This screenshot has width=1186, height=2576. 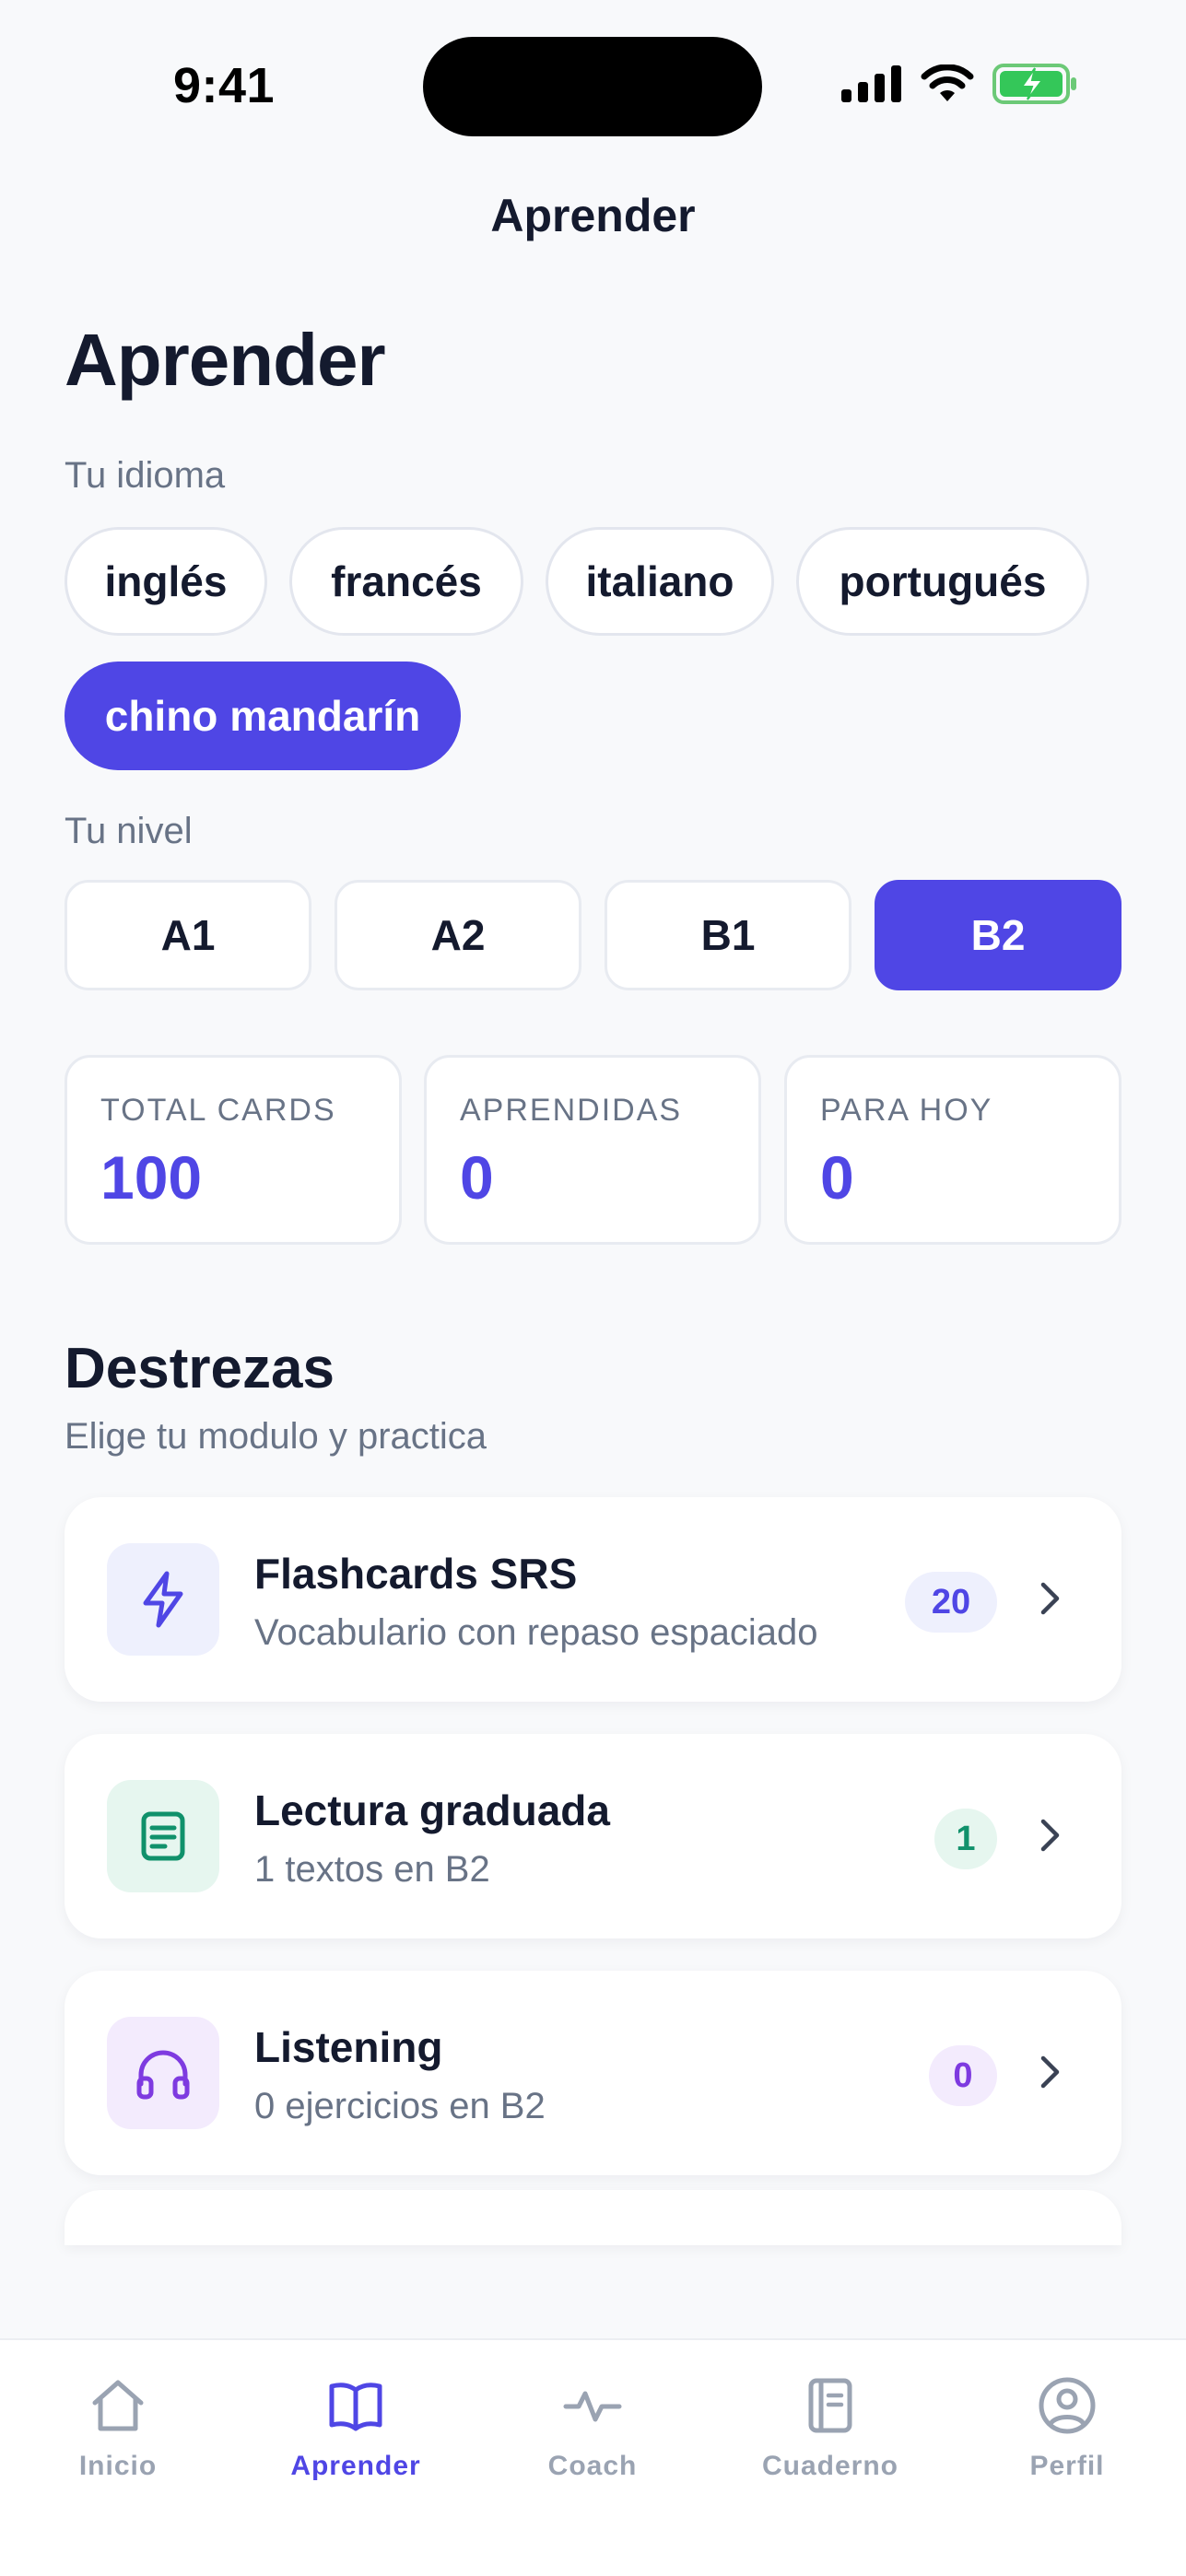 I want to click on tab-bar: Inicio Aprender Coach Cuaderno Perfil, so click(x=593, y=2457).